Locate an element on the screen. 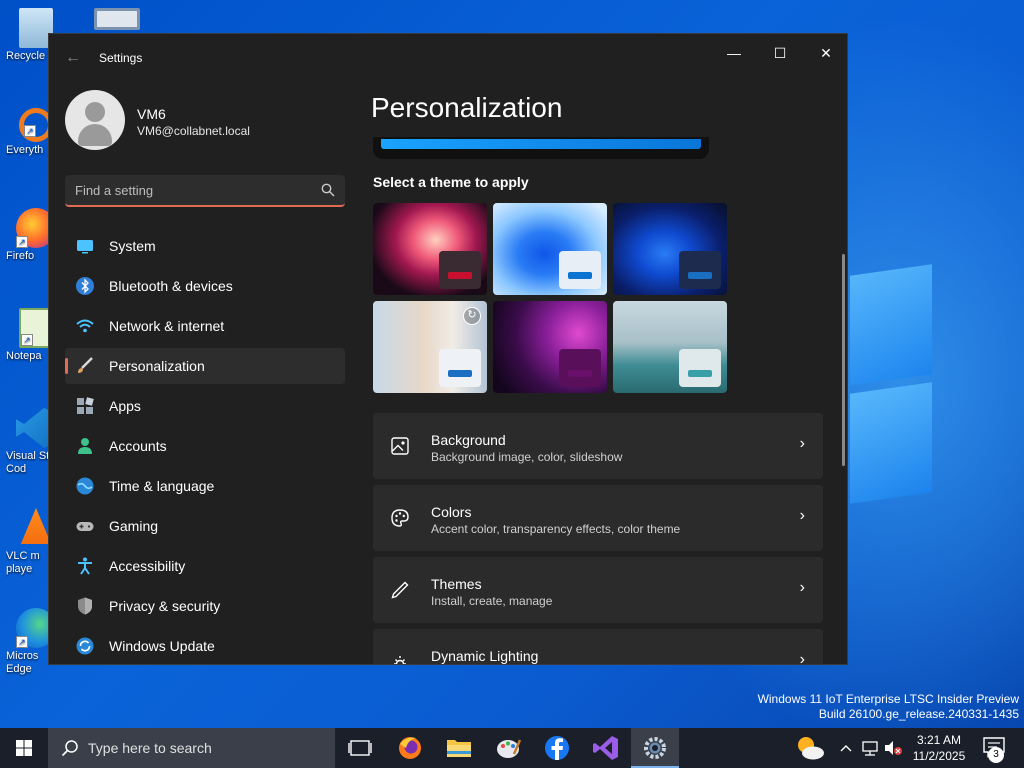 The height and width of the screenshot is (768, 1024). search-input is located at coordinates (185, 190).